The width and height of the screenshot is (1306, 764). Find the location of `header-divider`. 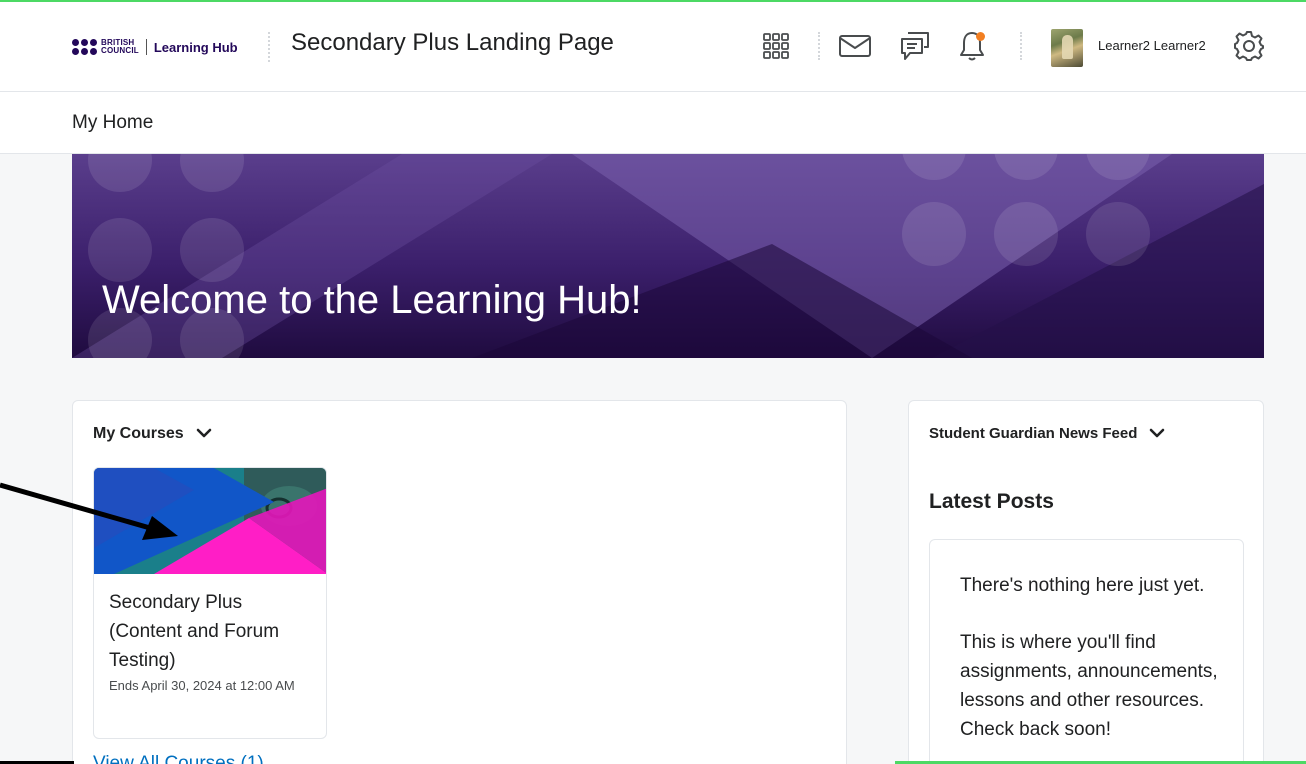

header-divider is located at coordinates (269, 47).